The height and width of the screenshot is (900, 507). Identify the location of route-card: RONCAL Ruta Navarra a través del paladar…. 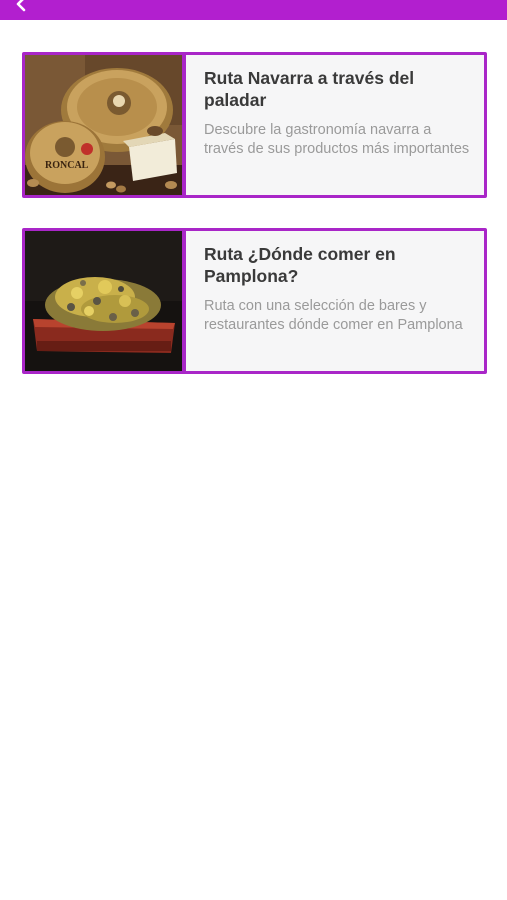
(254, 125).